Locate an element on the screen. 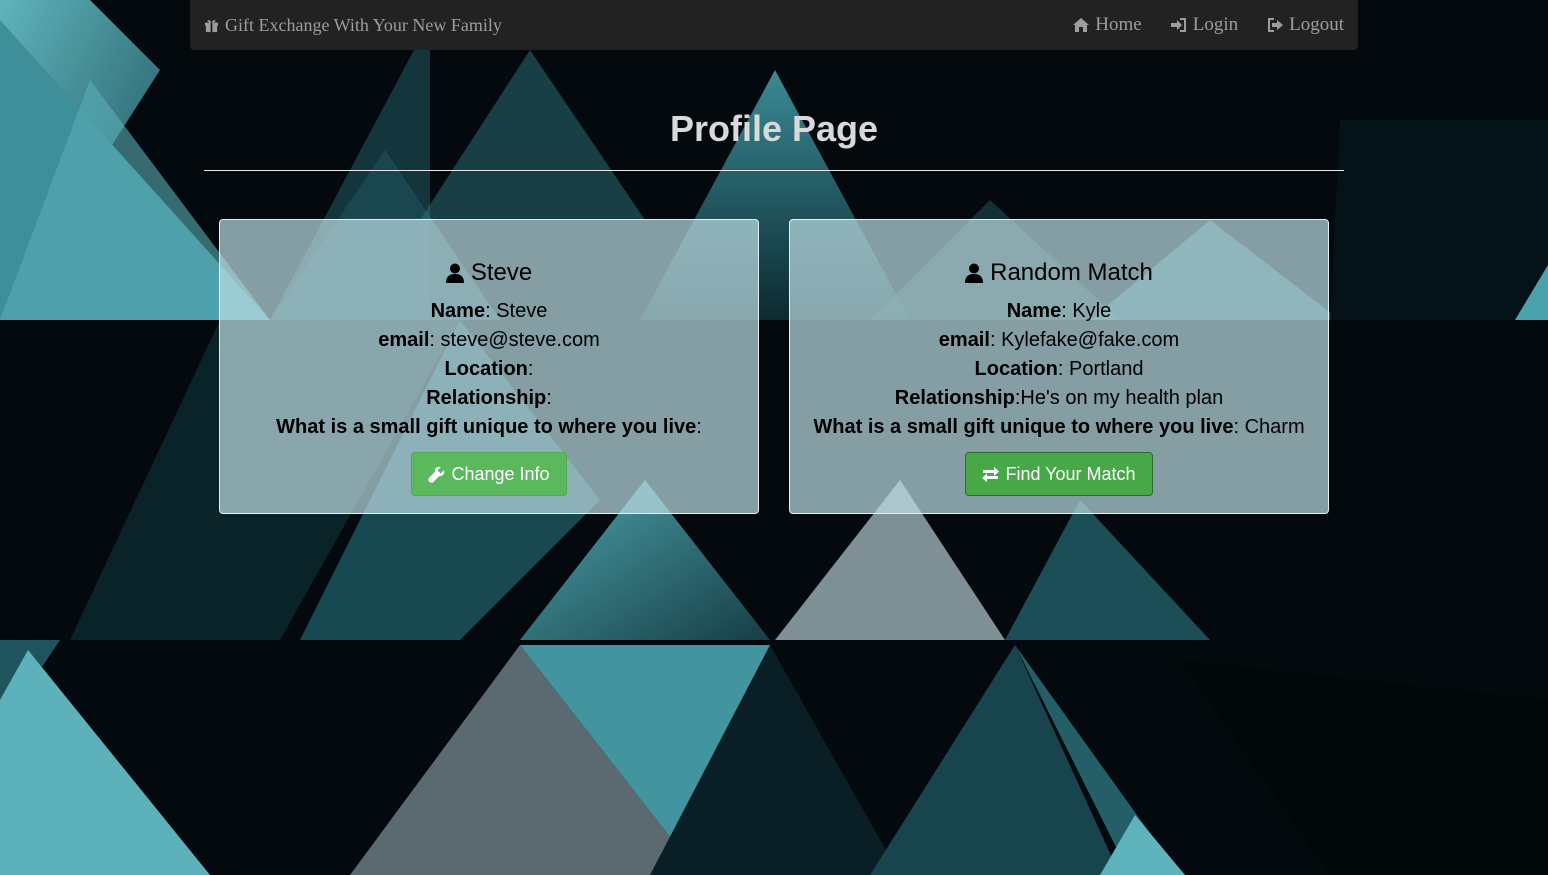  gift-icon is located at coordinates (211, 25).